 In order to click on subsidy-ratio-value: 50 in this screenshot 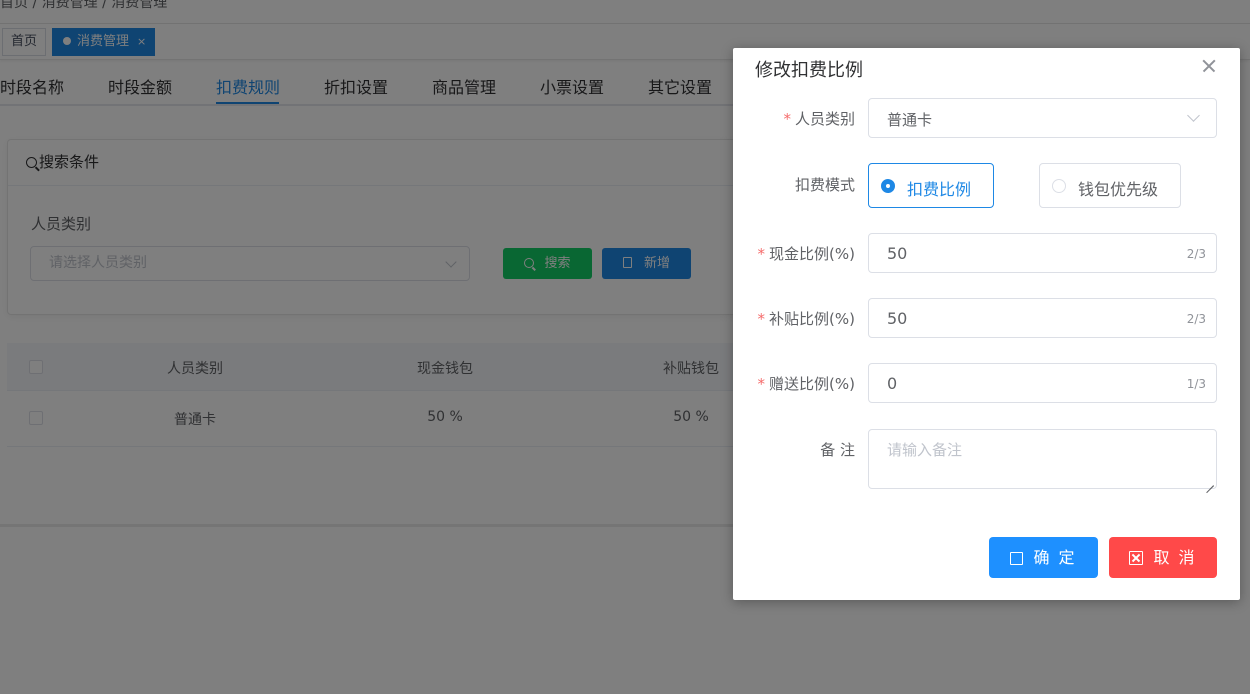, I will do `click(897, 318)`.